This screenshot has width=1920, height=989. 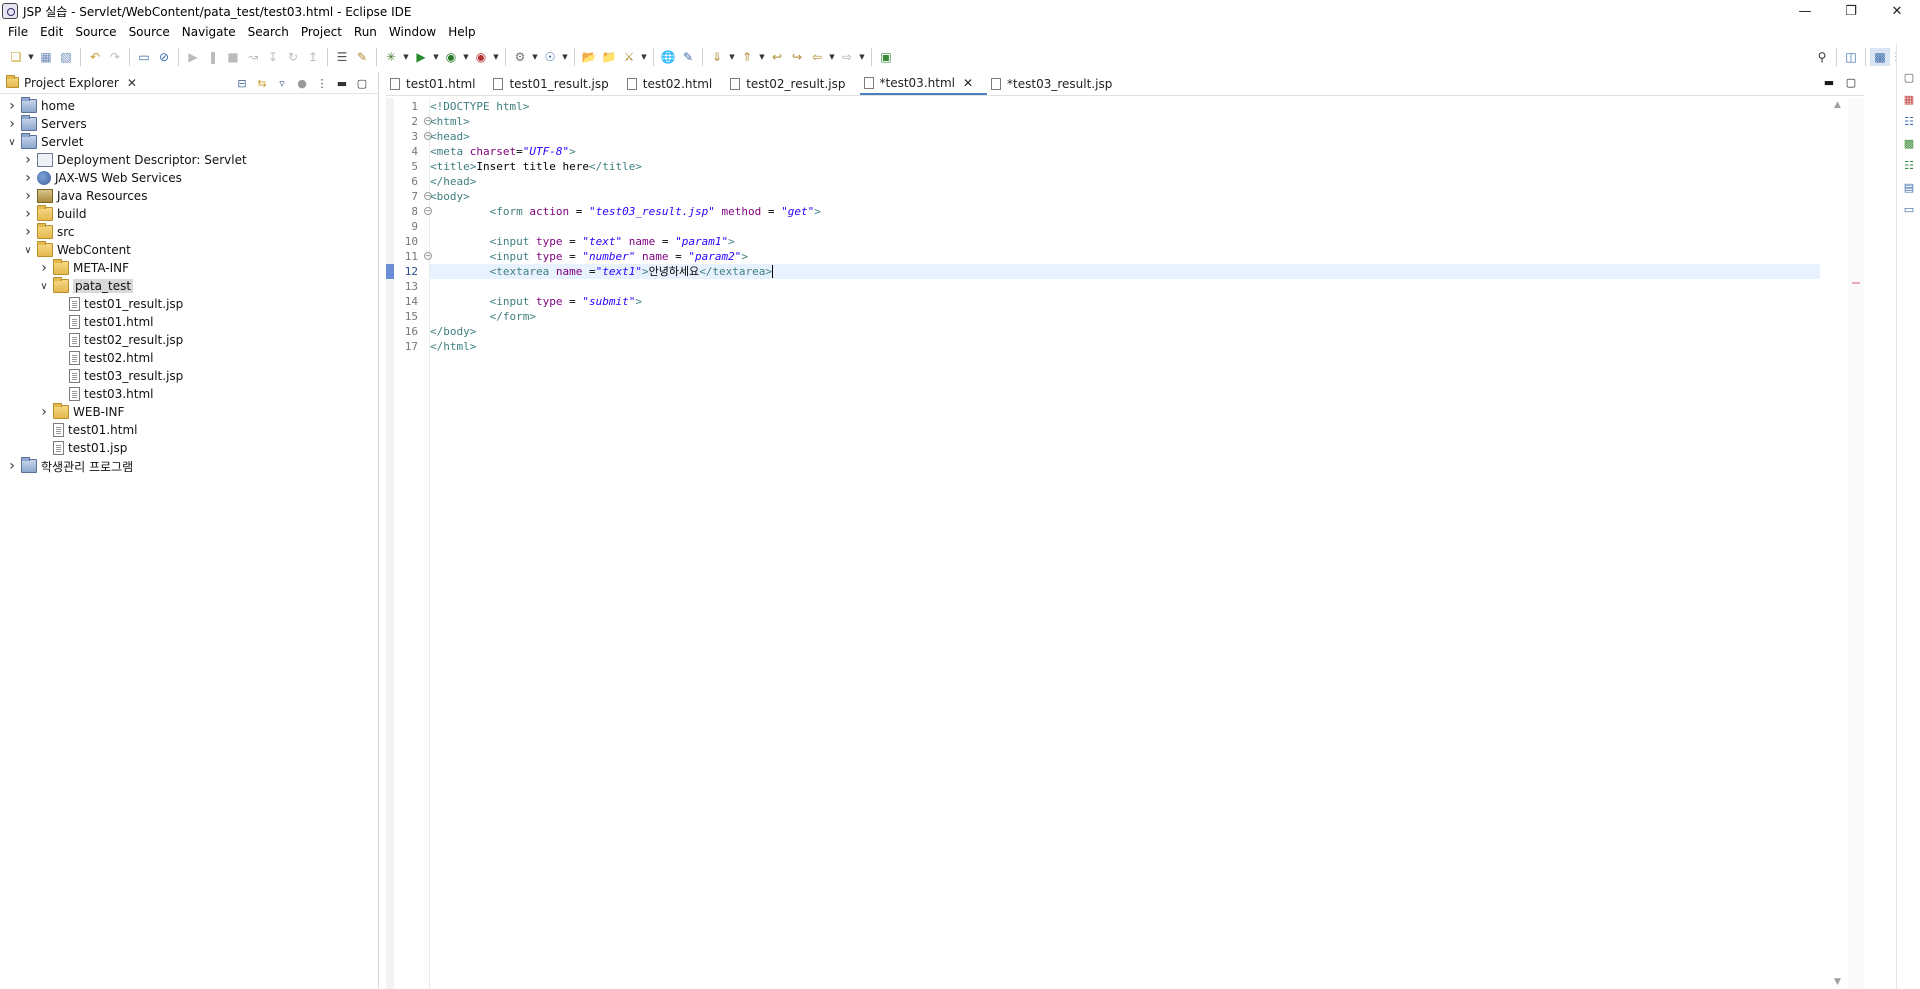 What do you see at coordinates (1125, 181) in the screenshot?
I see `code-line: </head>` at bounding box center [1125, 181].